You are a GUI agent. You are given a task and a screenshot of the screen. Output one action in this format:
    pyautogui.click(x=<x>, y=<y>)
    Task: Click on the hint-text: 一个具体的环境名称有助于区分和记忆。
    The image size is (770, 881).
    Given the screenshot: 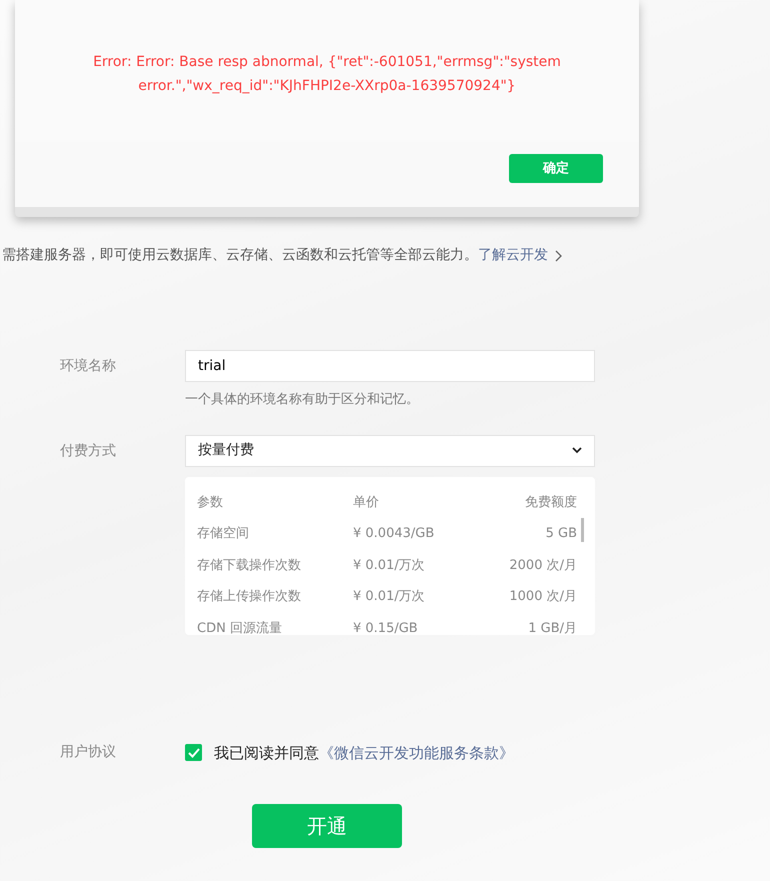 What is the action you would take?
    pyautogui.click(x=302, y=400)
    